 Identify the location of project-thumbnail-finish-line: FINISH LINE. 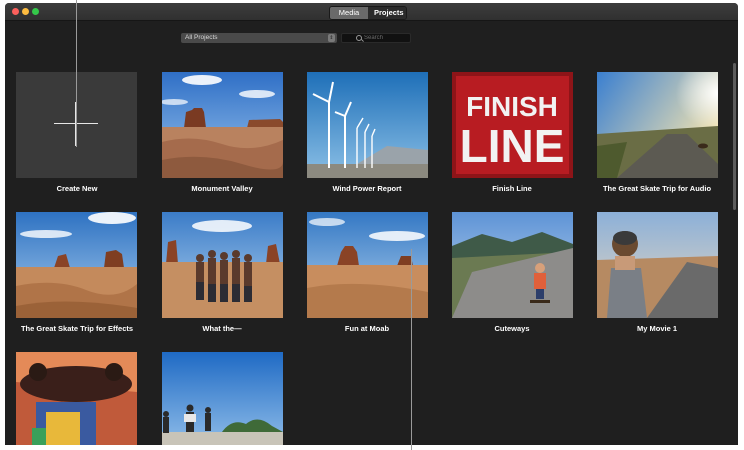
(512, 125).